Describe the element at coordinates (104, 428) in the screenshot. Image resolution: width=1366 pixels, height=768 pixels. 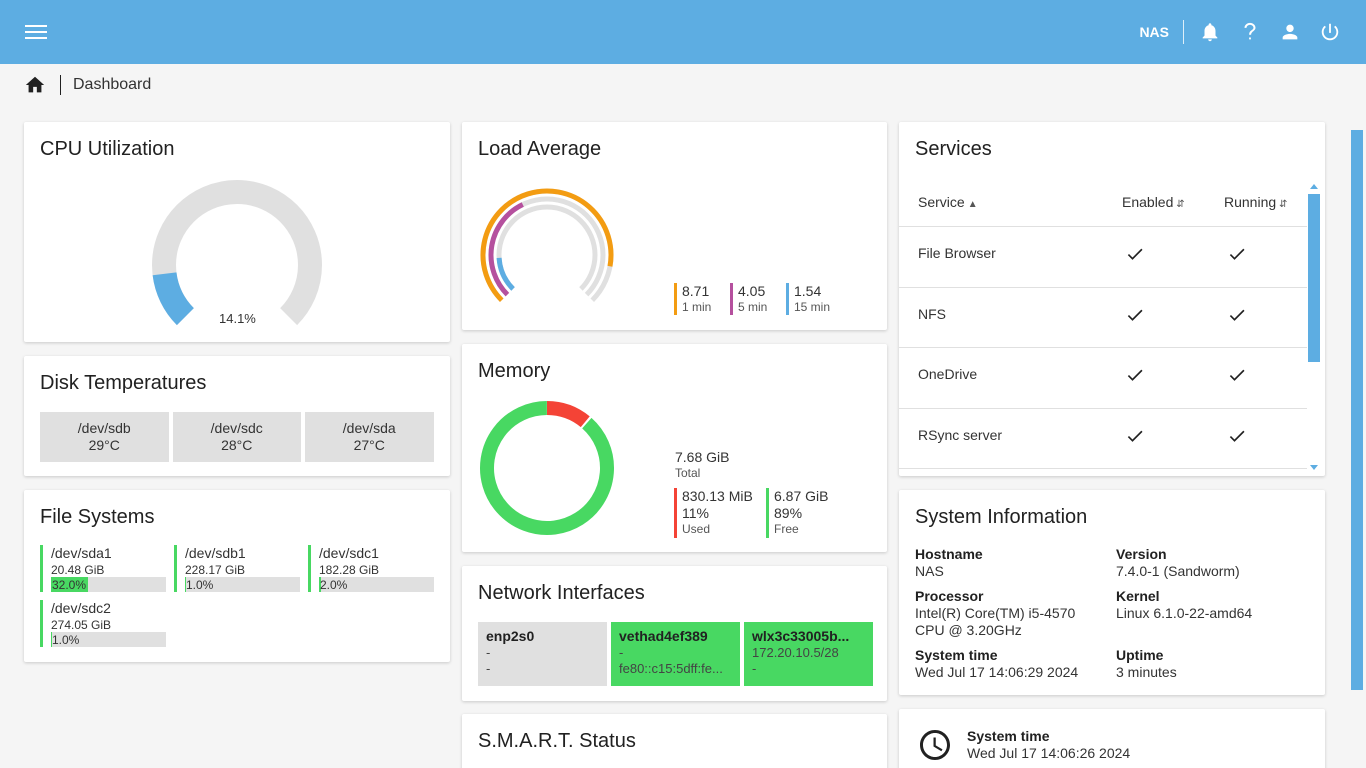
I see `disk-device: /dev/sdb` at that location.